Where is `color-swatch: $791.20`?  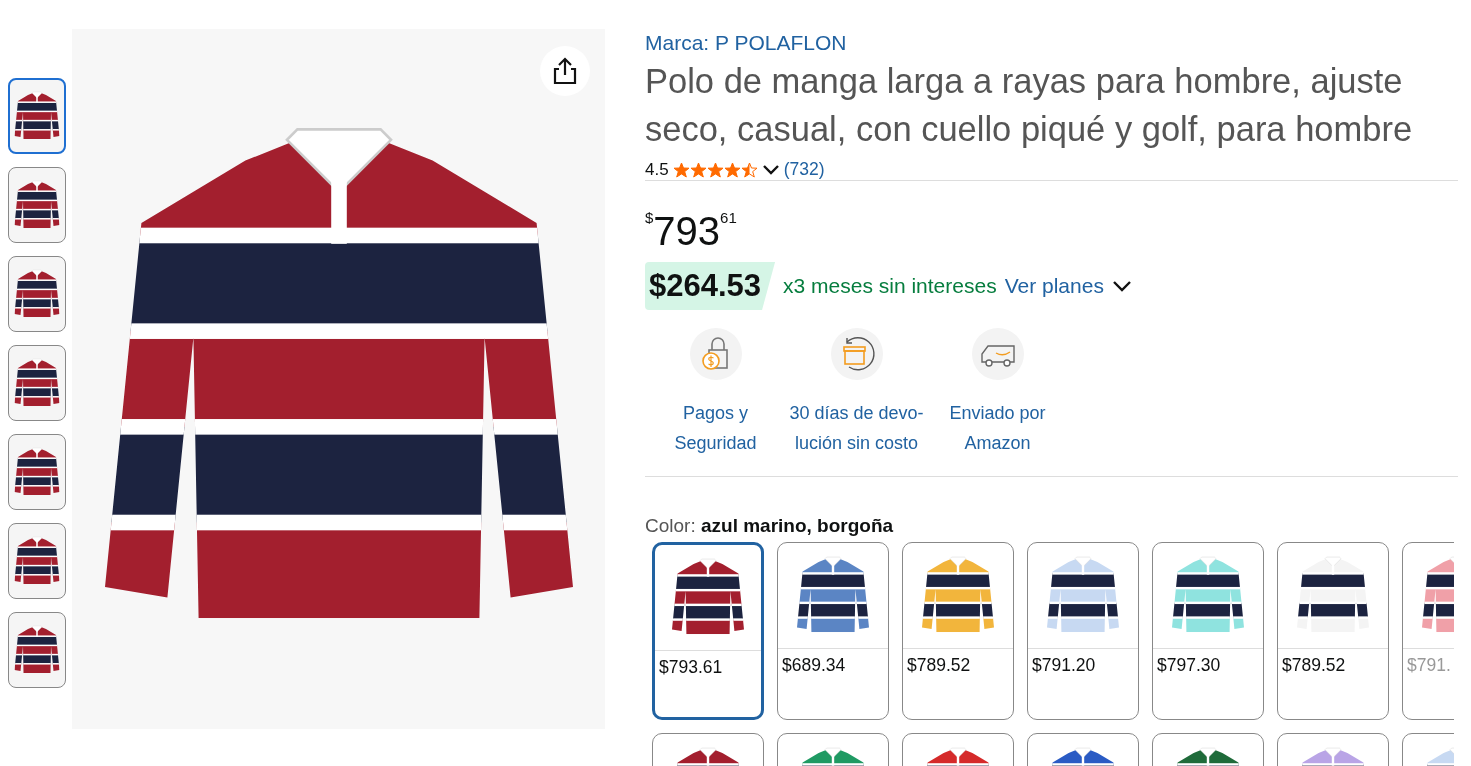 color-swatch: $791.20 is located at coordinates (1083, 631).